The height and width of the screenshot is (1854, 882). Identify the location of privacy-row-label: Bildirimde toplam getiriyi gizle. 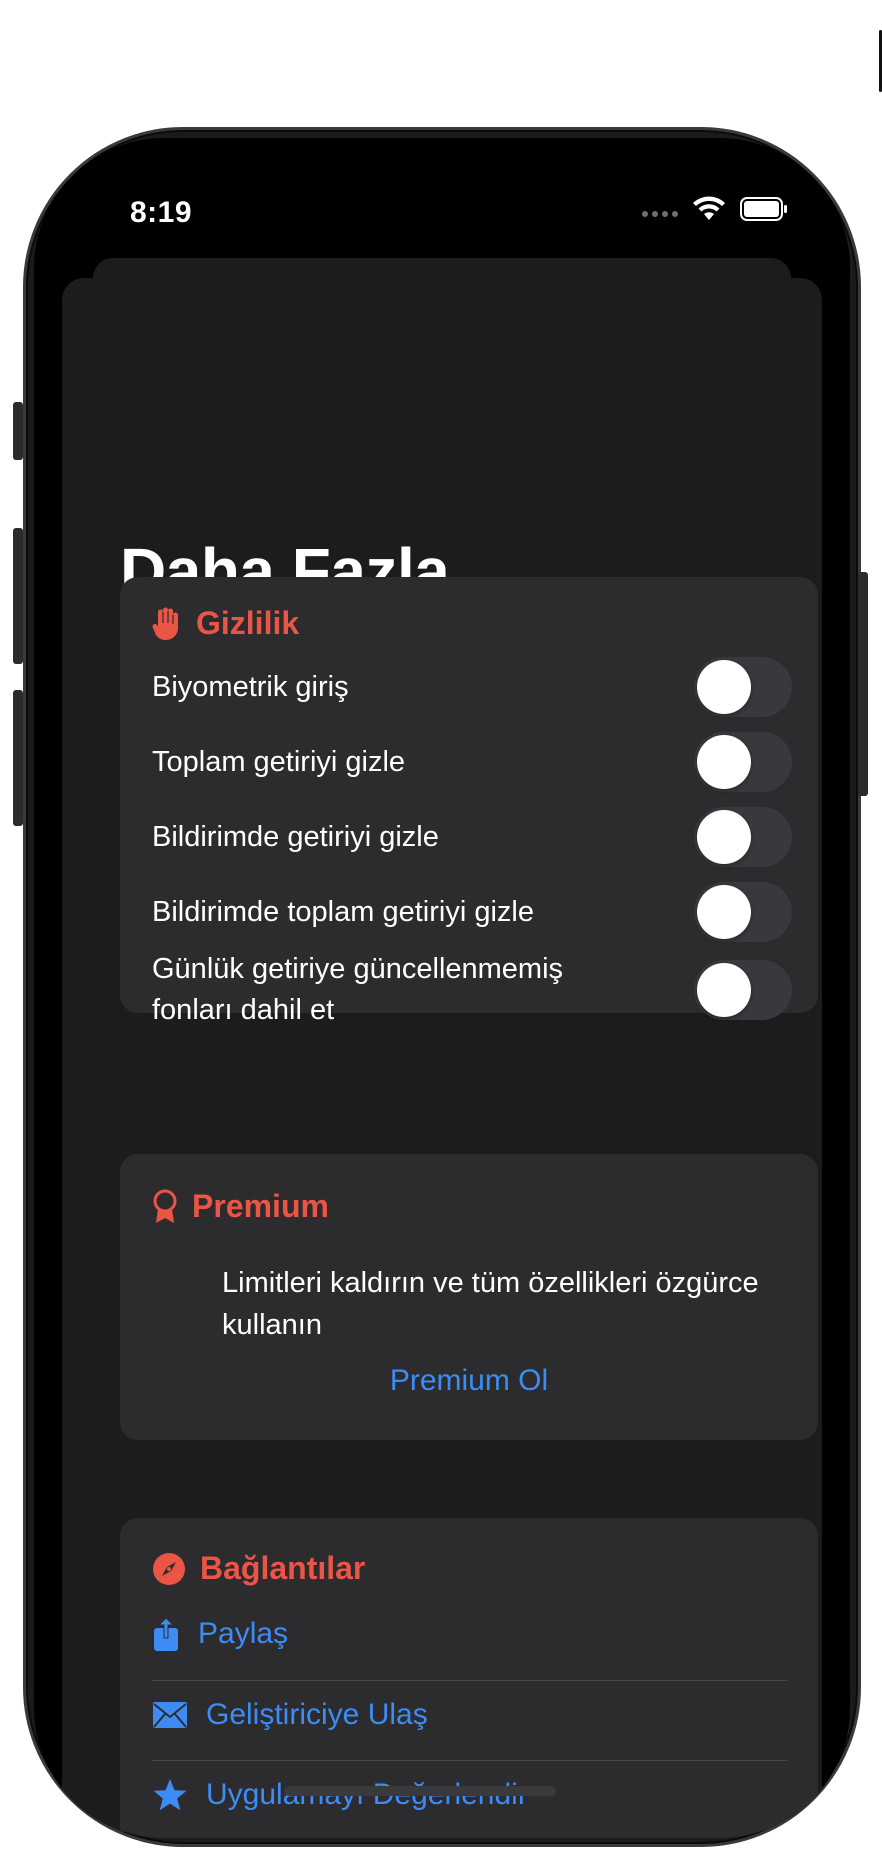
(343, 911).